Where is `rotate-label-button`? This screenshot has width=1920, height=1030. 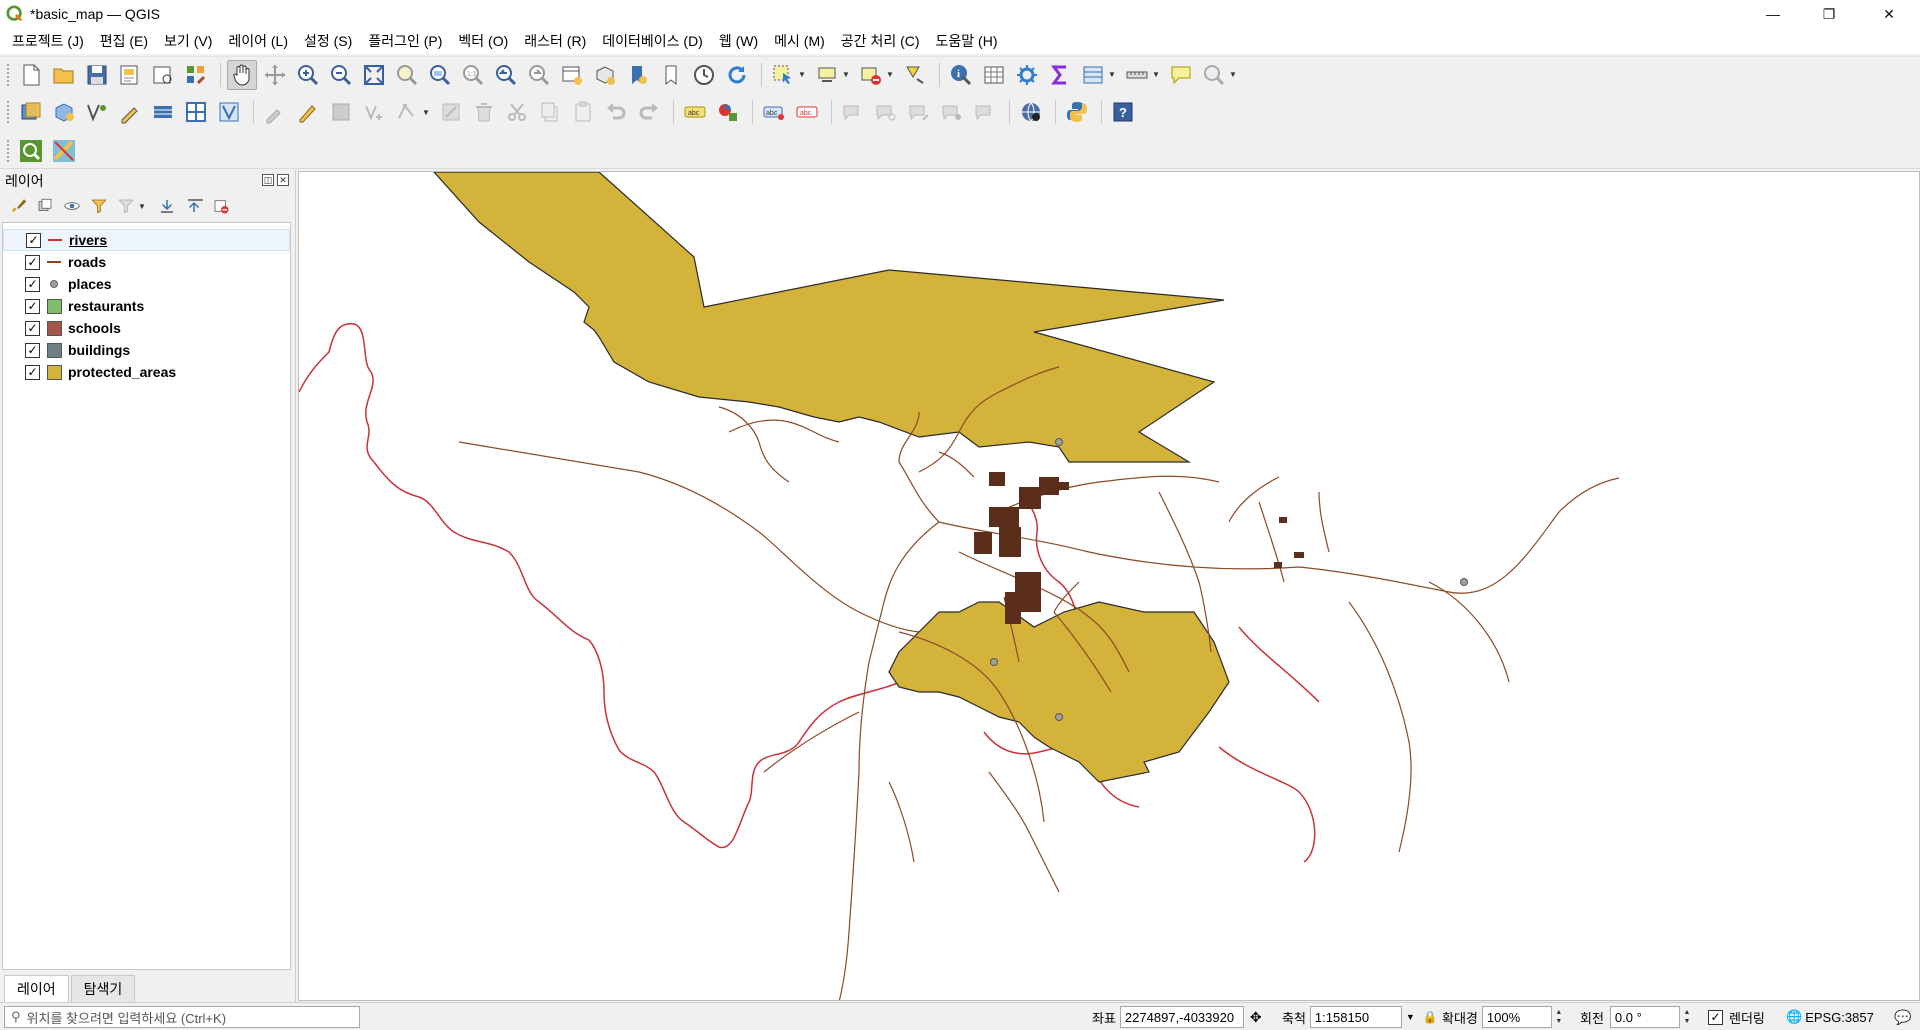
rotate-label-button is located at coordinates (886, 112).